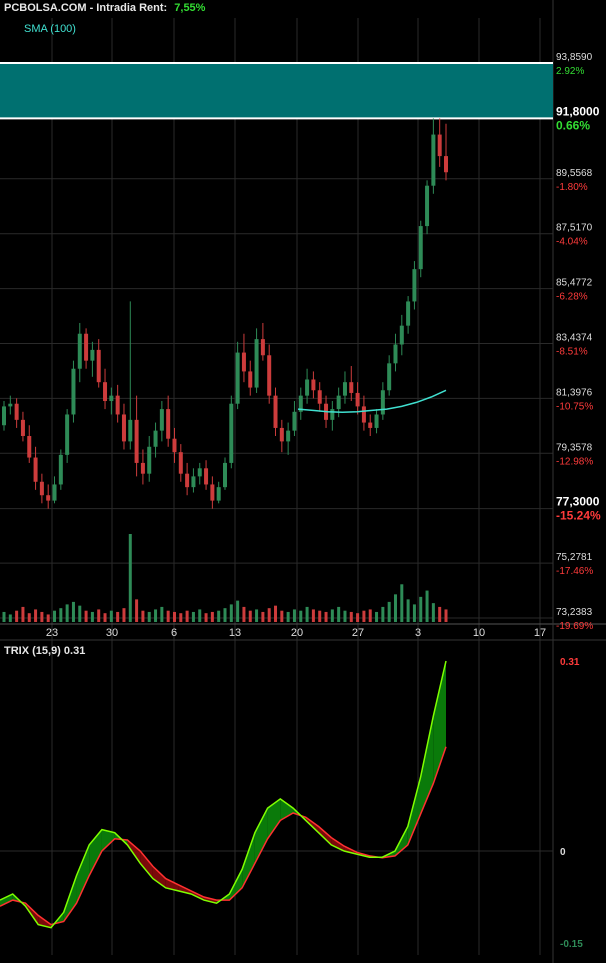 Image resolution: width=606 pixels, height=963 pixels. What do you see at coordinates (276, 91) in the screenshot?
I see `price-band` at bounding box center [276, 91].